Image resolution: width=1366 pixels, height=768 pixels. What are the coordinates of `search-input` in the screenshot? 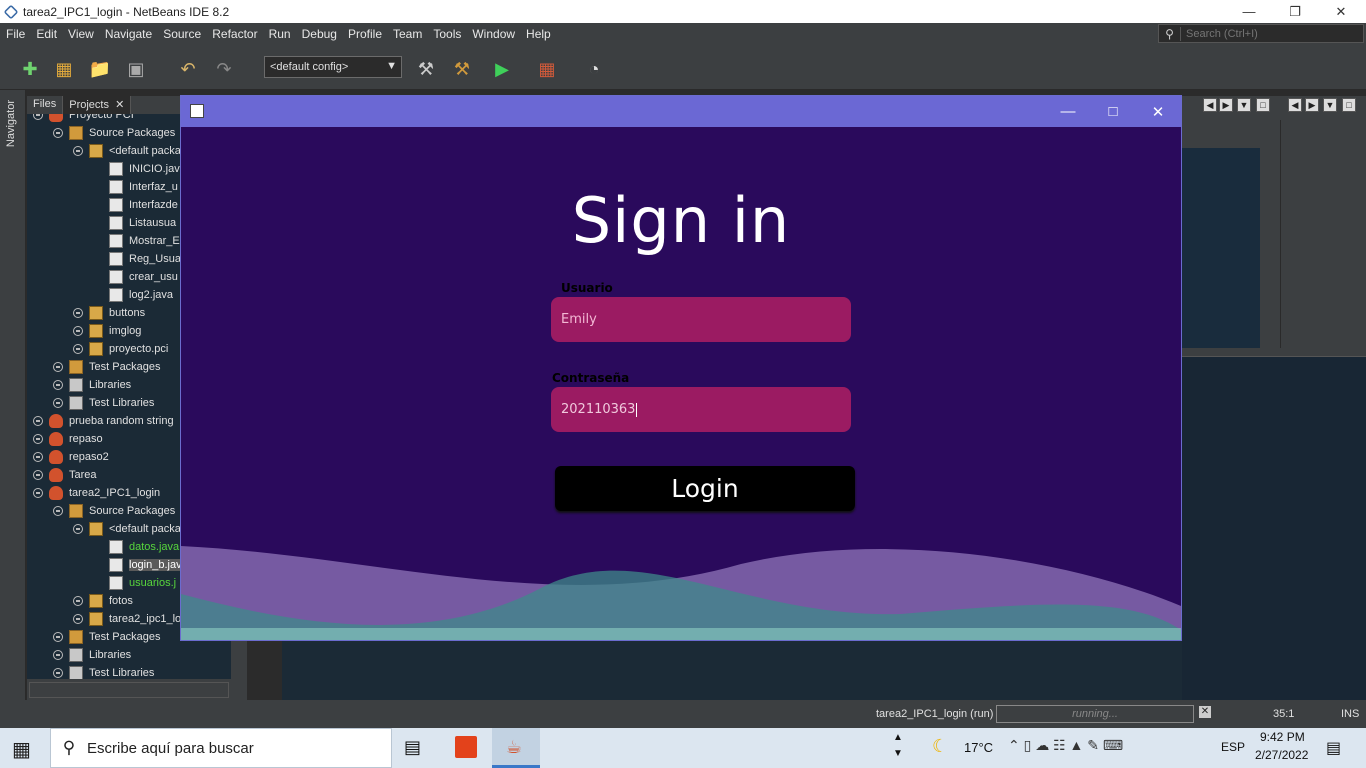 It's located at (1272, 33).